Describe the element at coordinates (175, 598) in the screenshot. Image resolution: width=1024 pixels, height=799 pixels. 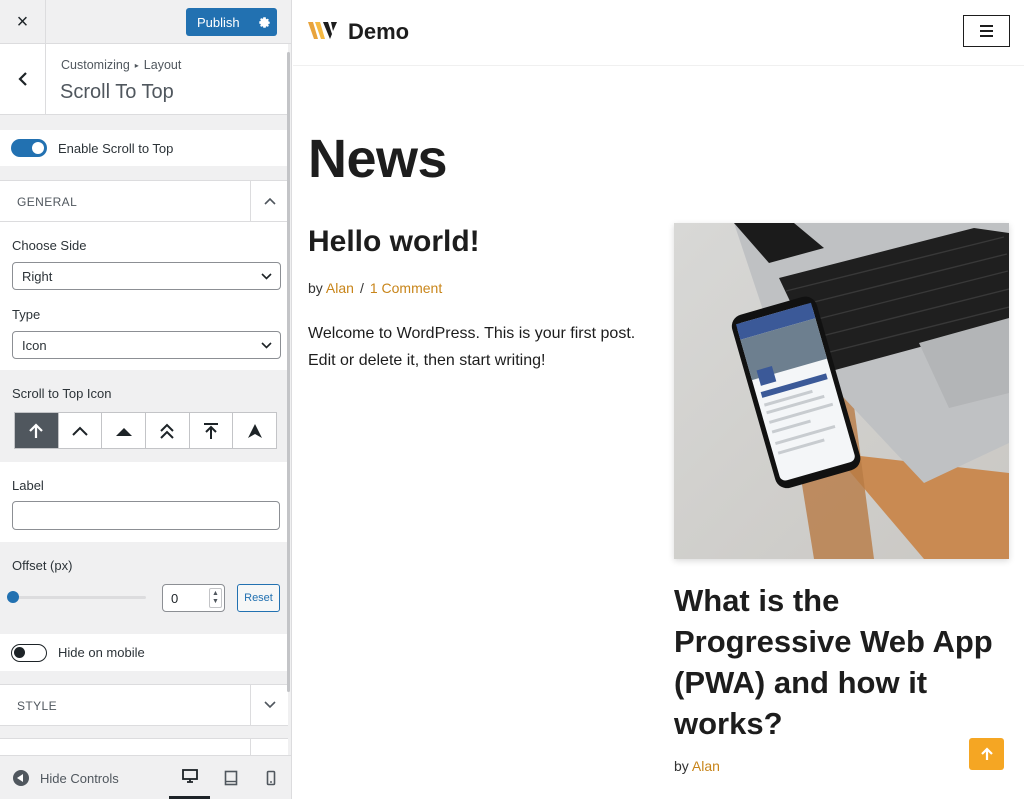
I see `offset-value: 0` at that location.